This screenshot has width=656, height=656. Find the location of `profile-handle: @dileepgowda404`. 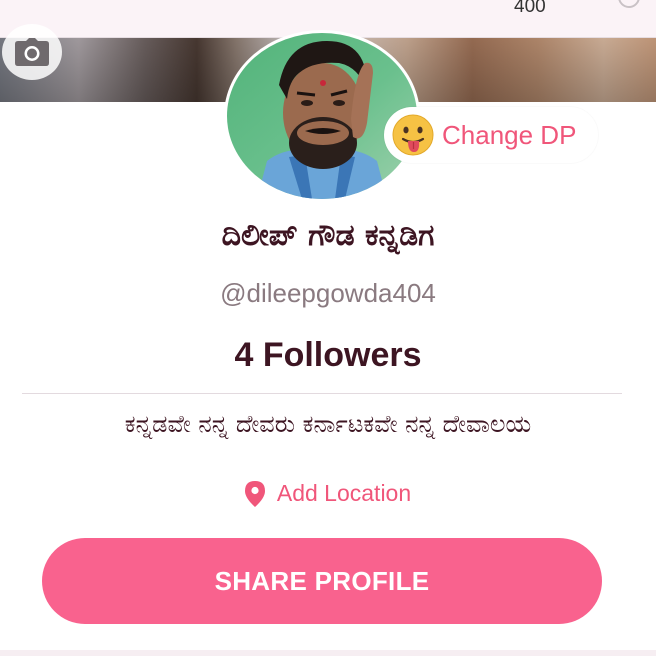

profile-handle: @dileepgowda404 is located at coordinates (328, 293).